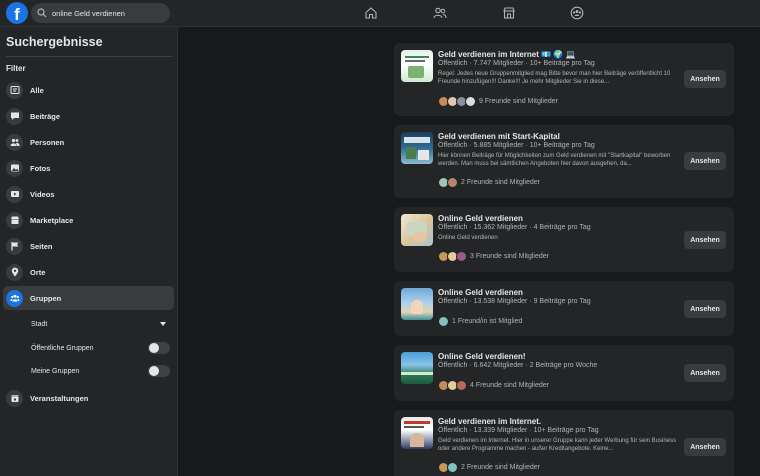 The width and height of the screenshot is (760, 476). I want to click on sidebar-item-seiten: Seiten, so click(88, 246).